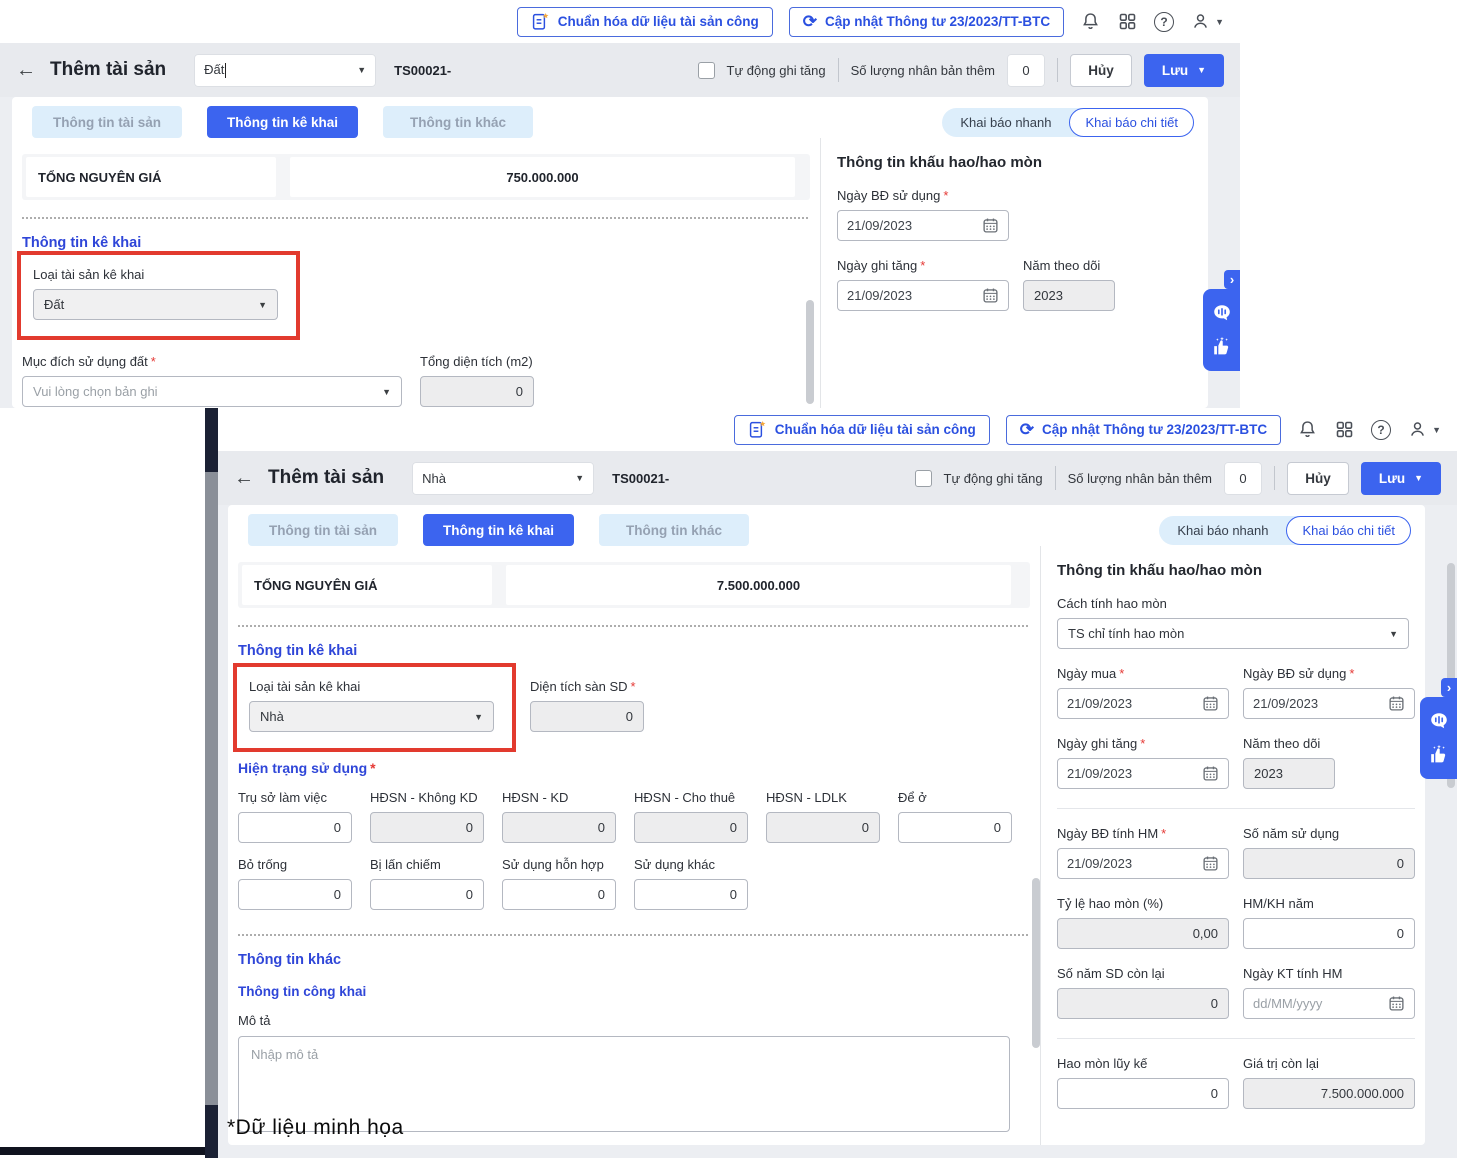 The height and width of the screenshot is (1158, 1457). What do you see at coordinates (559, 827) in the screenshot?
I see `usage-input-hdsn-kd` at bounding box center [559, 827].